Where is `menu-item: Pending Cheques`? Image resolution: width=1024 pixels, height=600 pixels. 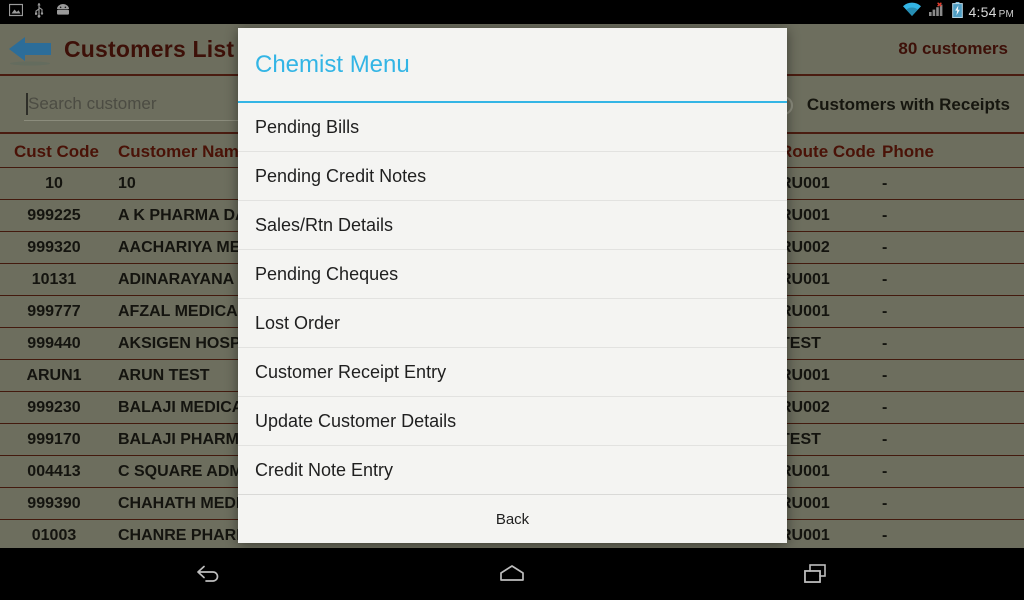
menu-item: Pending Cheques is located at coordinates (512, 274).